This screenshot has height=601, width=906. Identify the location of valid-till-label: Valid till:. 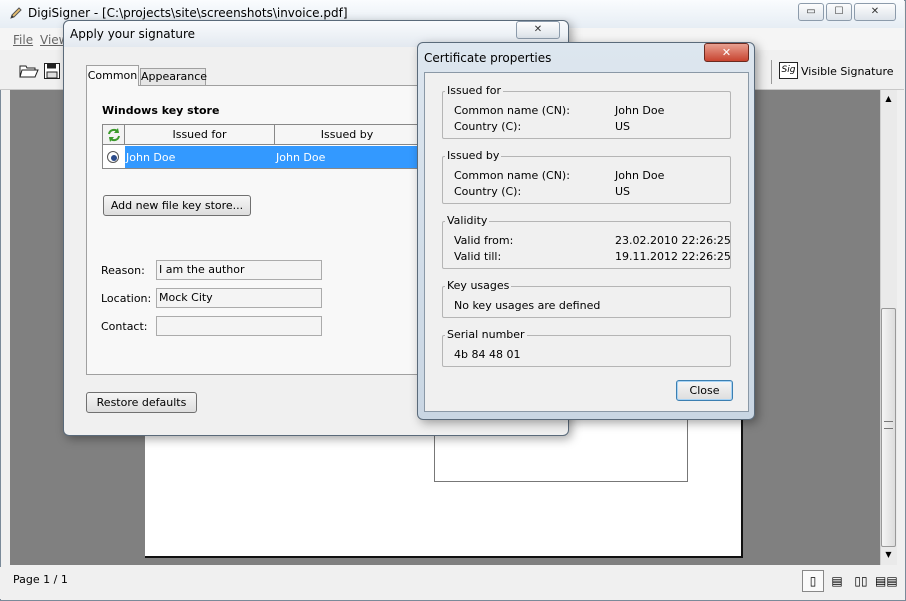
(478, 256).